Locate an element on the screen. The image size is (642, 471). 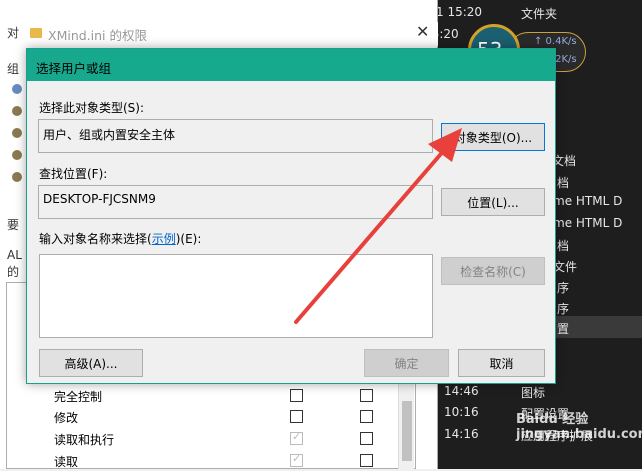
object-type-field: 用户、组或内置安全主体 is located at coordinates (235, 136).